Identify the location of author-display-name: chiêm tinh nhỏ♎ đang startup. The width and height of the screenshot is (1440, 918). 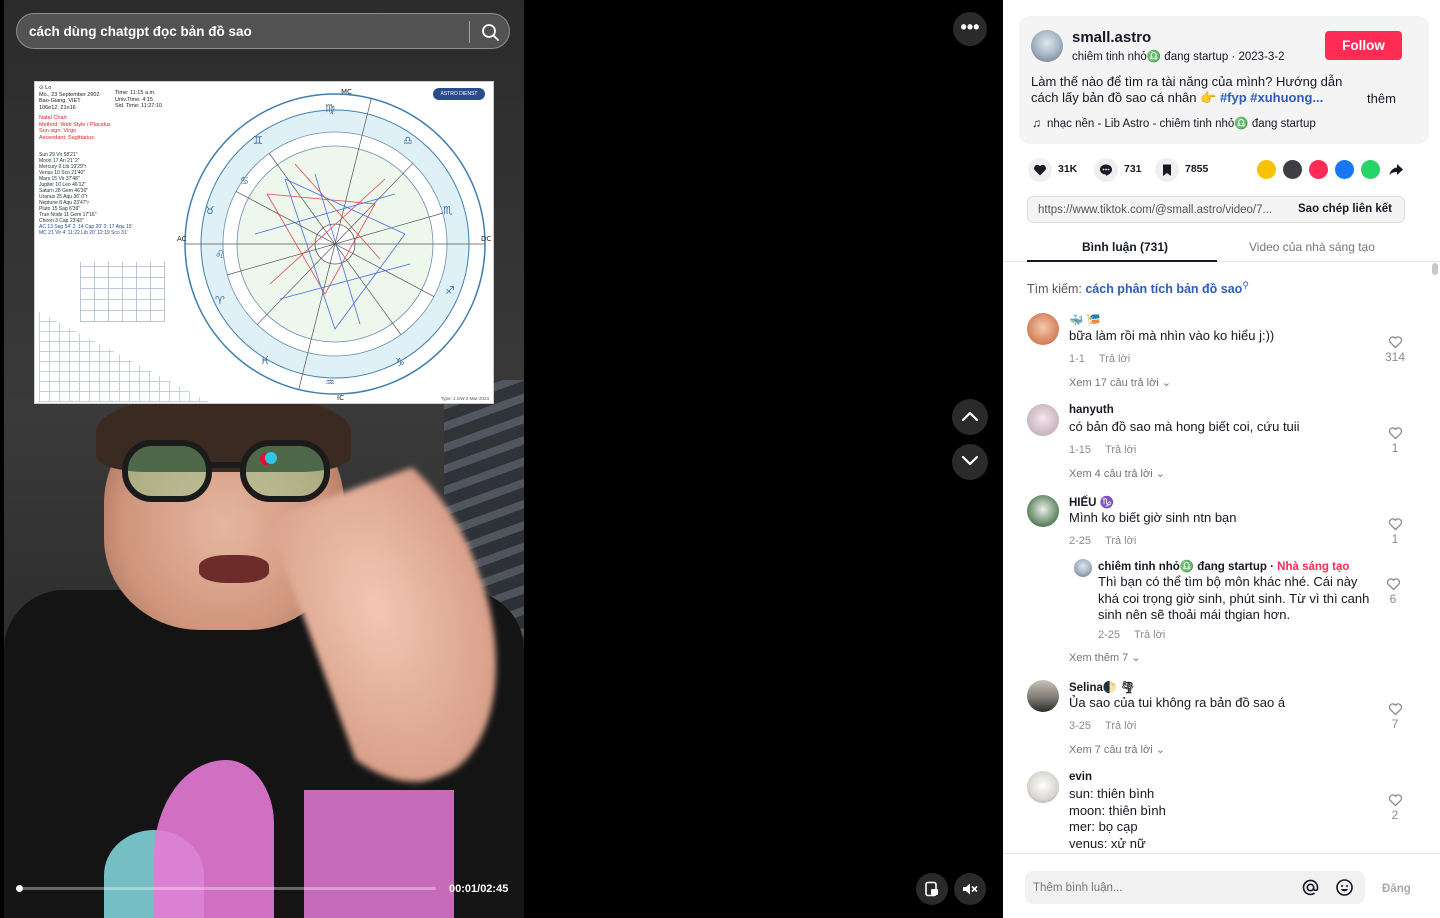
(1150, 57).